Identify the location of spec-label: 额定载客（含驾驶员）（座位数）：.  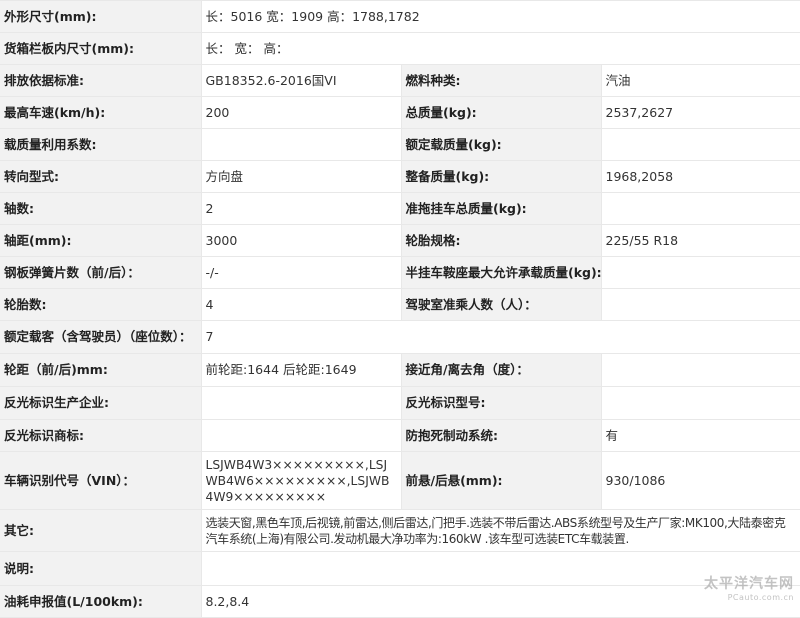
(101, 337).